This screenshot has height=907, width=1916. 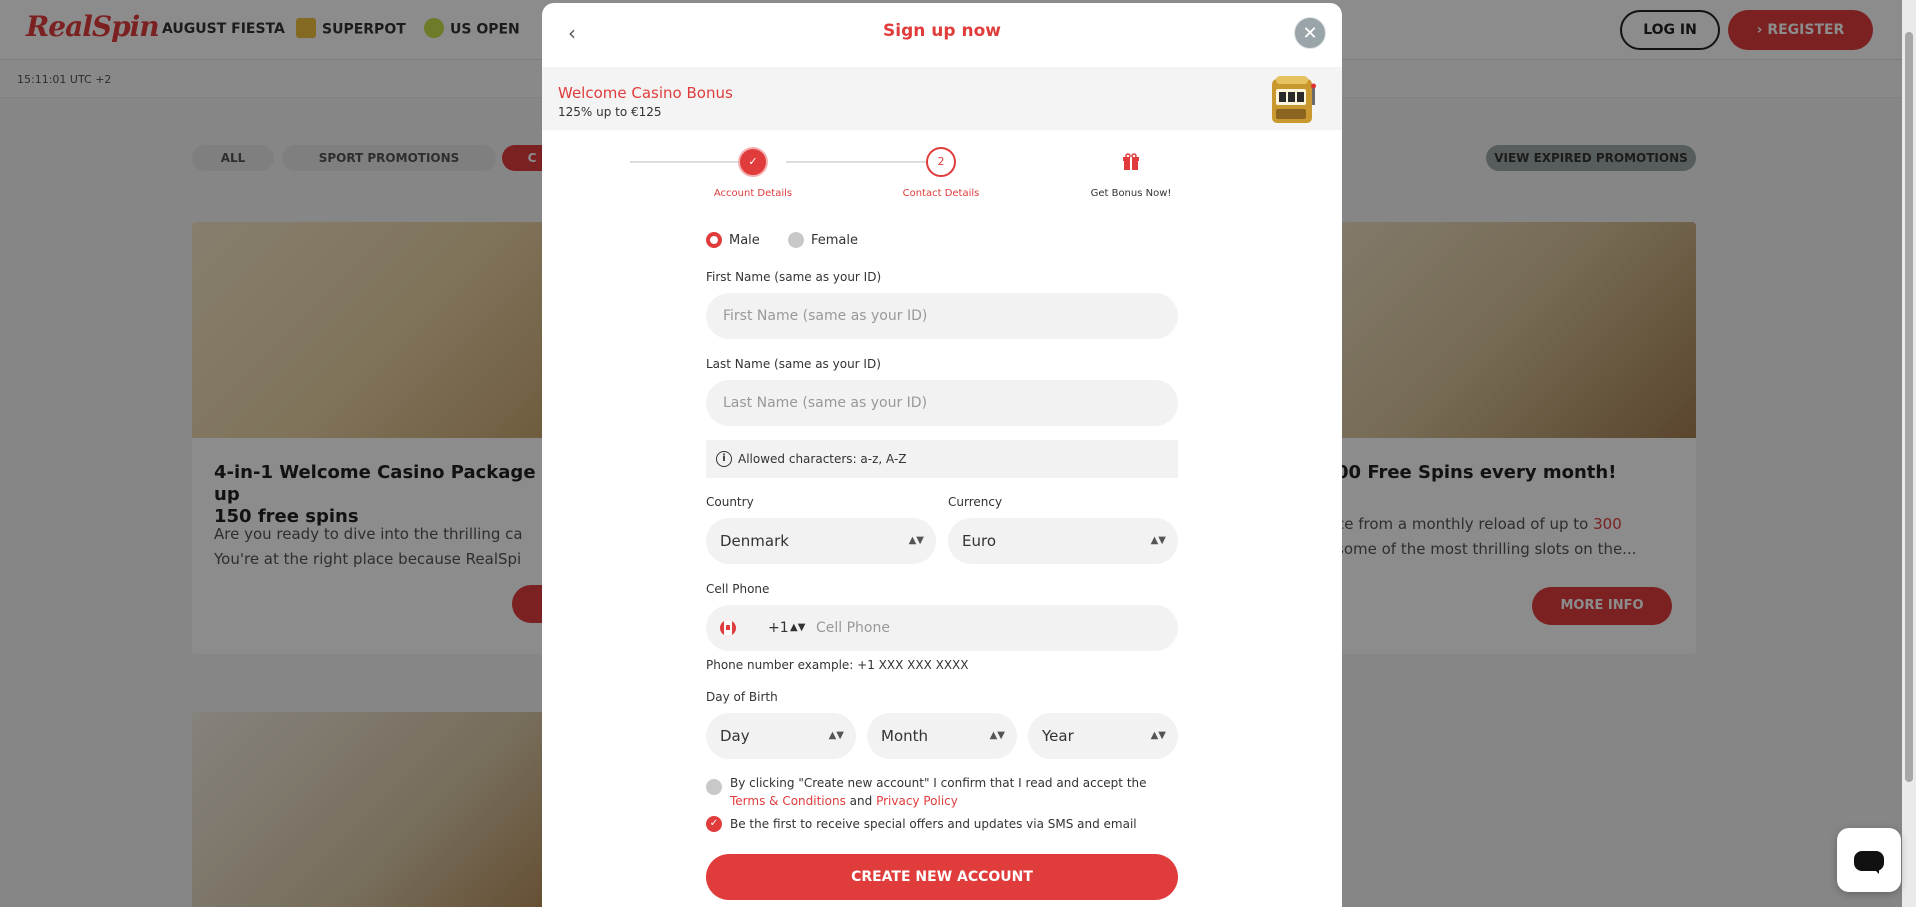 I want to click on canada-flag-icon, so click(x=728, y=628).